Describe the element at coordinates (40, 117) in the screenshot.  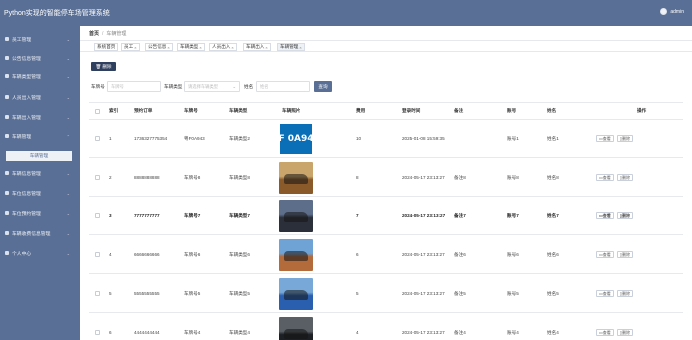
I see `sidebar-item-vehicle-access: 车辆出入管理 ⌄` at that location.